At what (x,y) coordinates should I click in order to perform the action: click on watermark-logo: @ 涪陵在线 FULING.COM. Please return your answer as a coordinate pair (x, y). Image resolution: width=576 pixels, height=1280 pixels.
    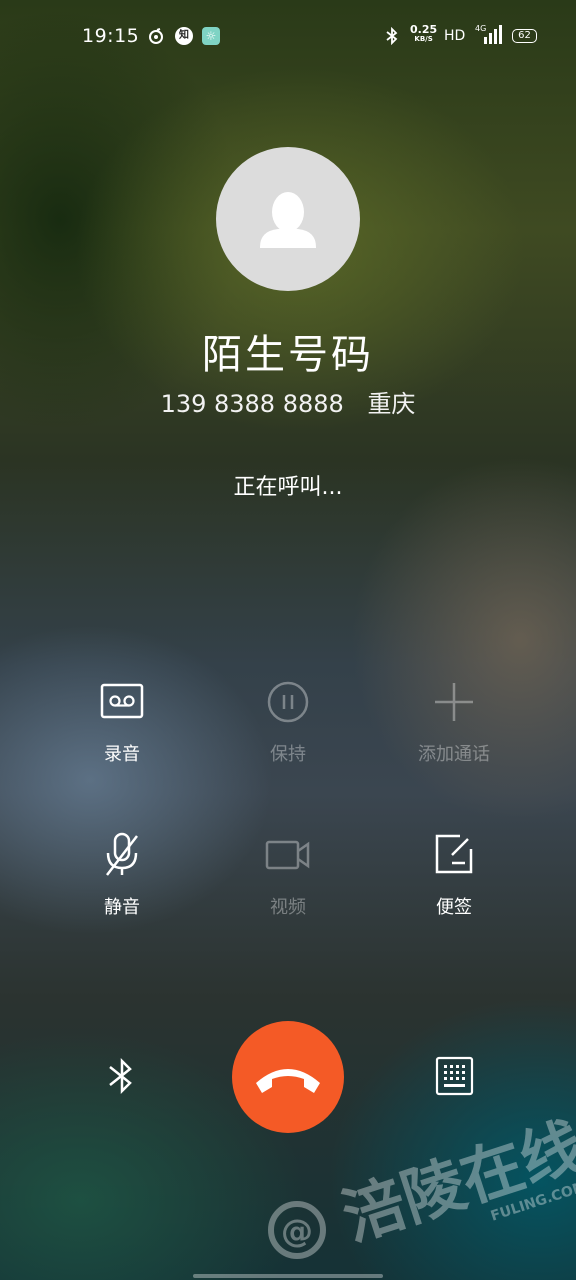
    Looking at the image, I should click on (420, 1191).